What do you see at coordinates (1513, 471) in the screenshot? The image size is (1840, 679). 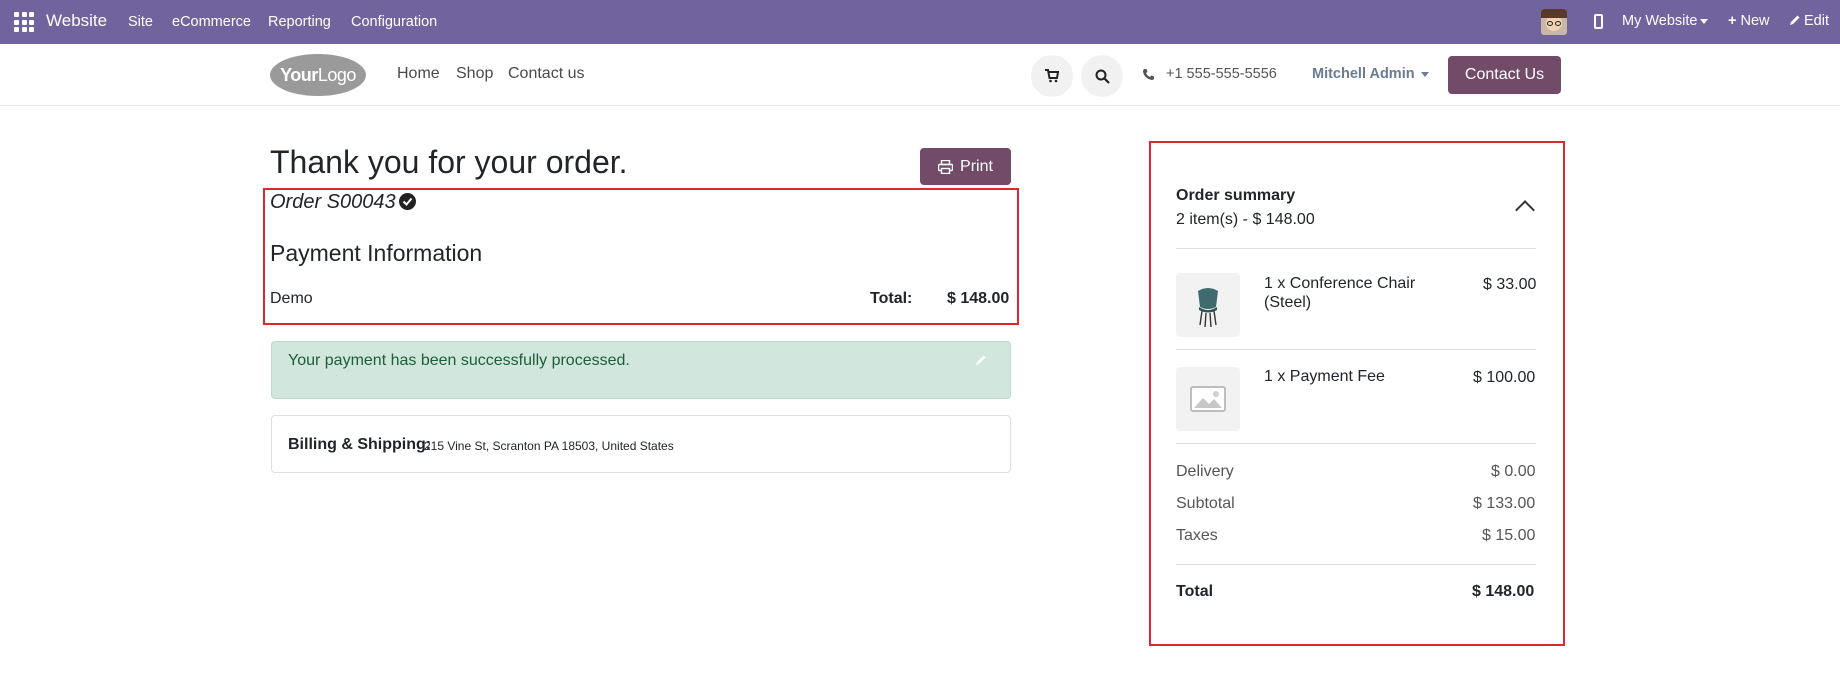 I see `delivery-value: $ 0.00` at bounding box center [1513, 471].